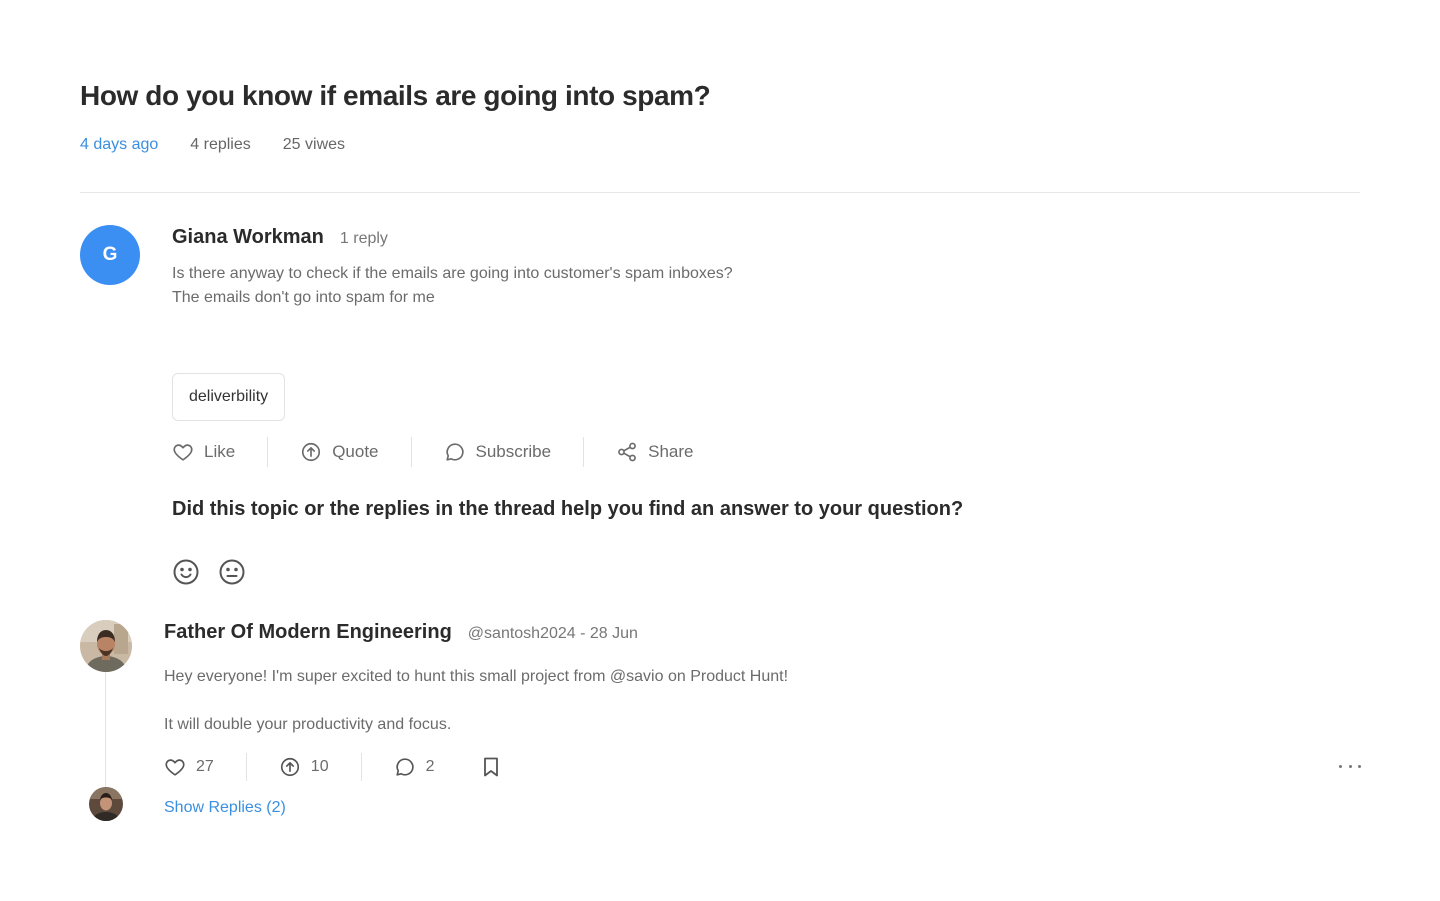 The width and height of the screenshot is (1440, 901). I want to click on smile-face-icon, so click(186, 572).